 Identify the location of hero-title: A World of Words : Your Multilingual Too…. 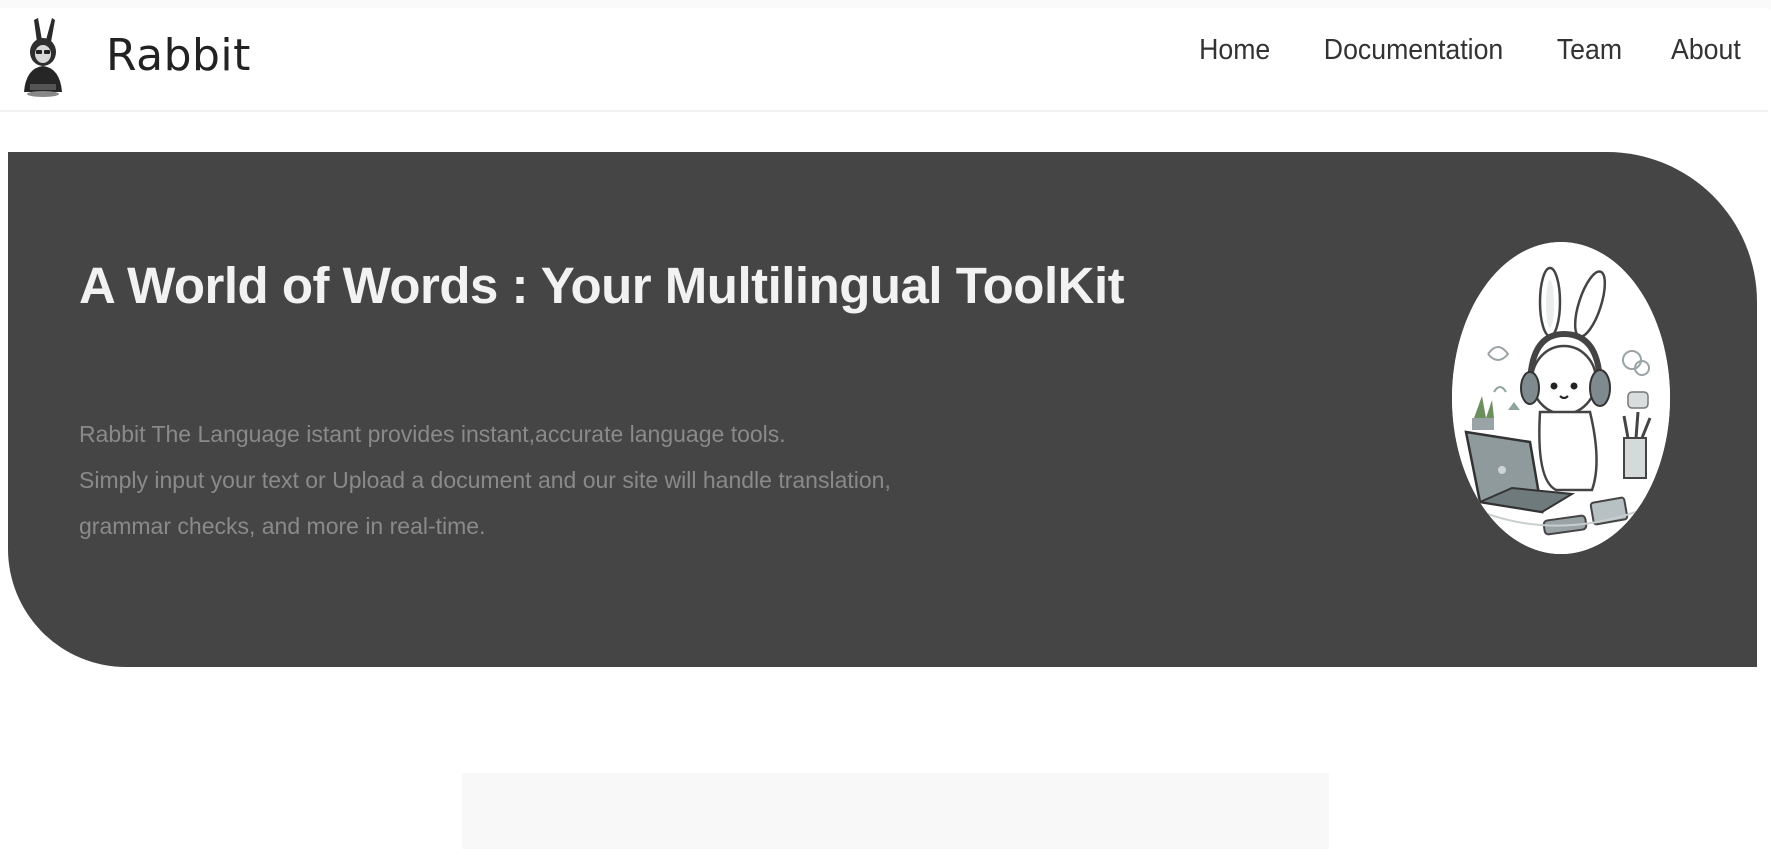
(602, 285).